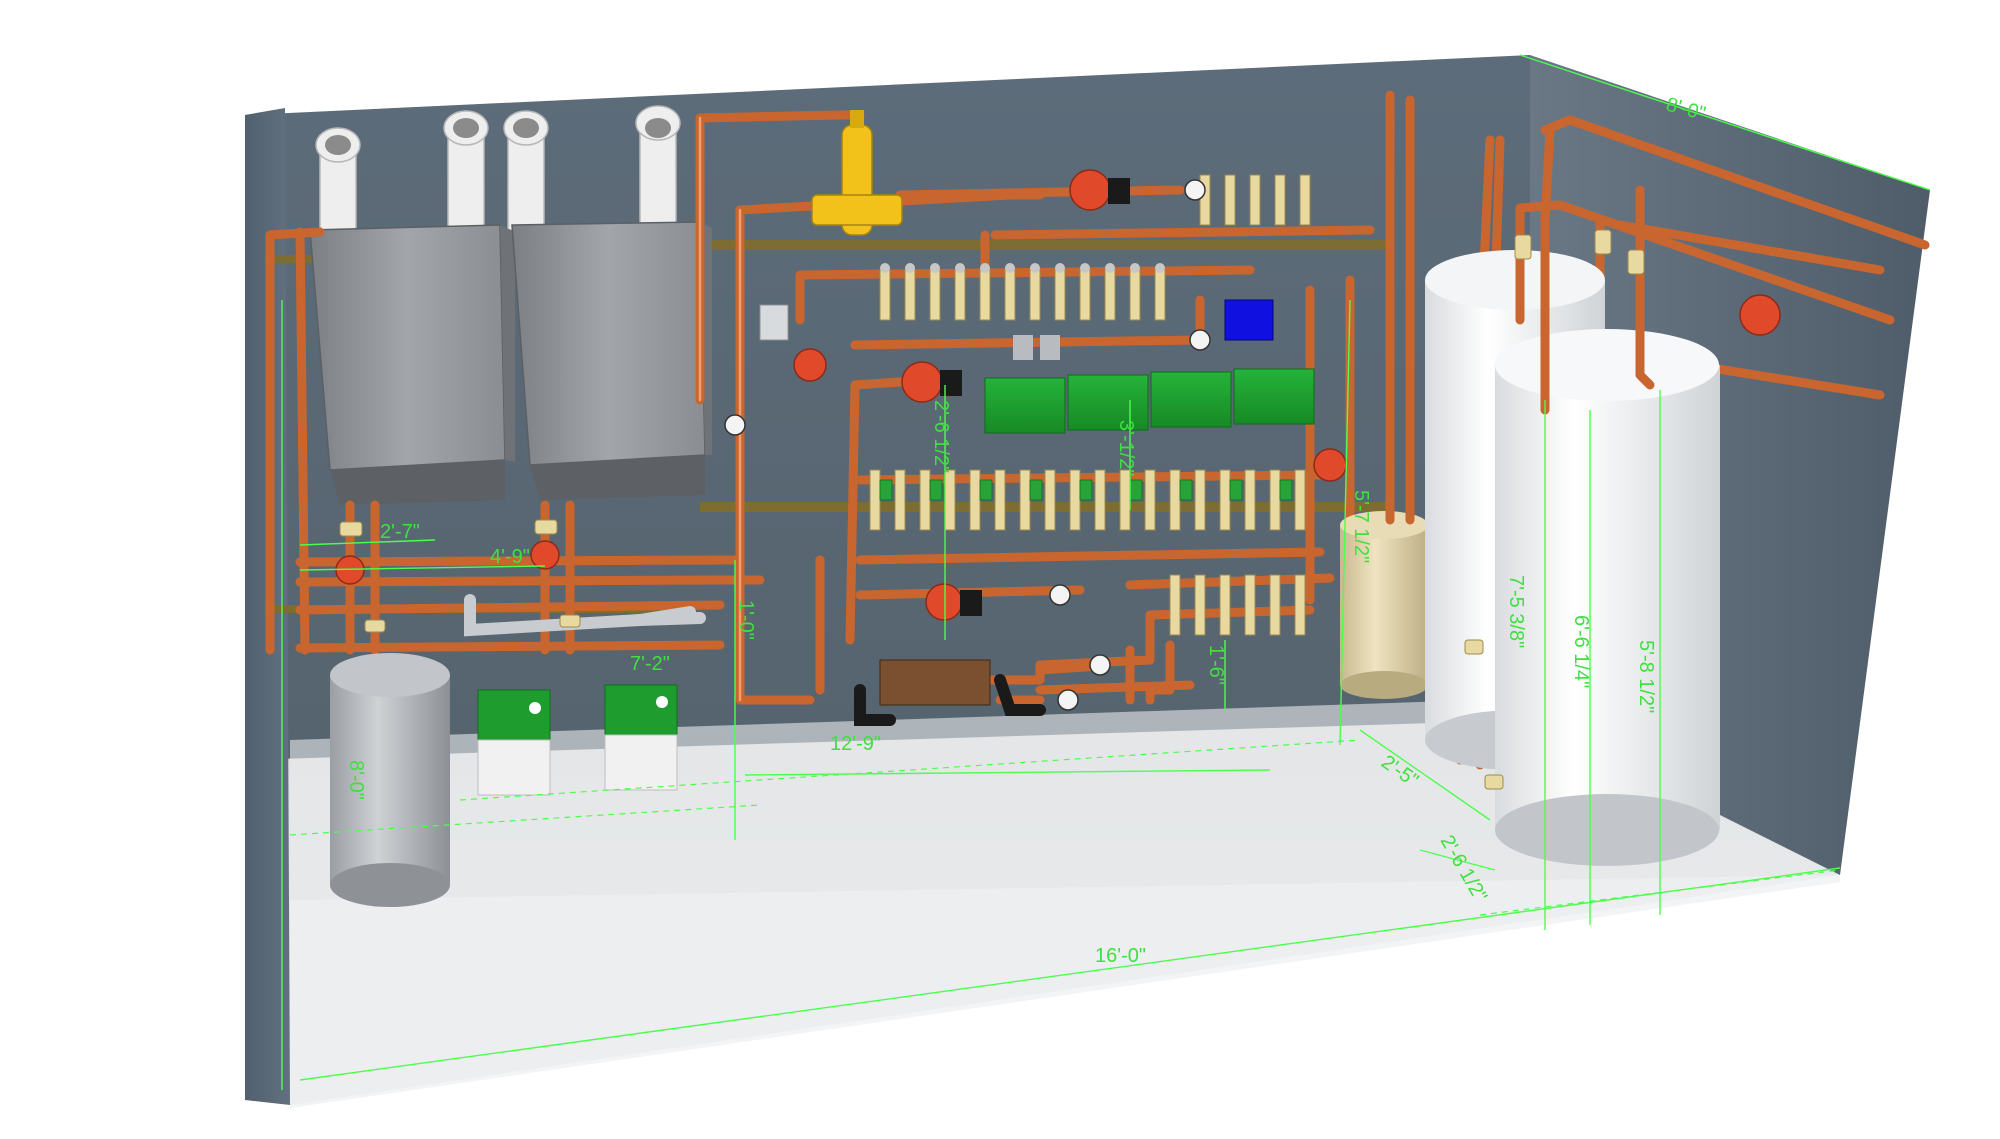  What do you see at coordinates (1120, 956) in the screenshot?
I see `dim-room-length: 16'-0"` at bounding box center [1120, 956].